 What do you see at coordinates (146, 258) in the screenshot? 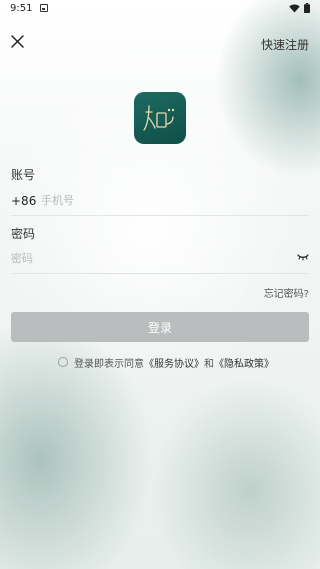
I see `password-input` at bounding box center [146, 258].